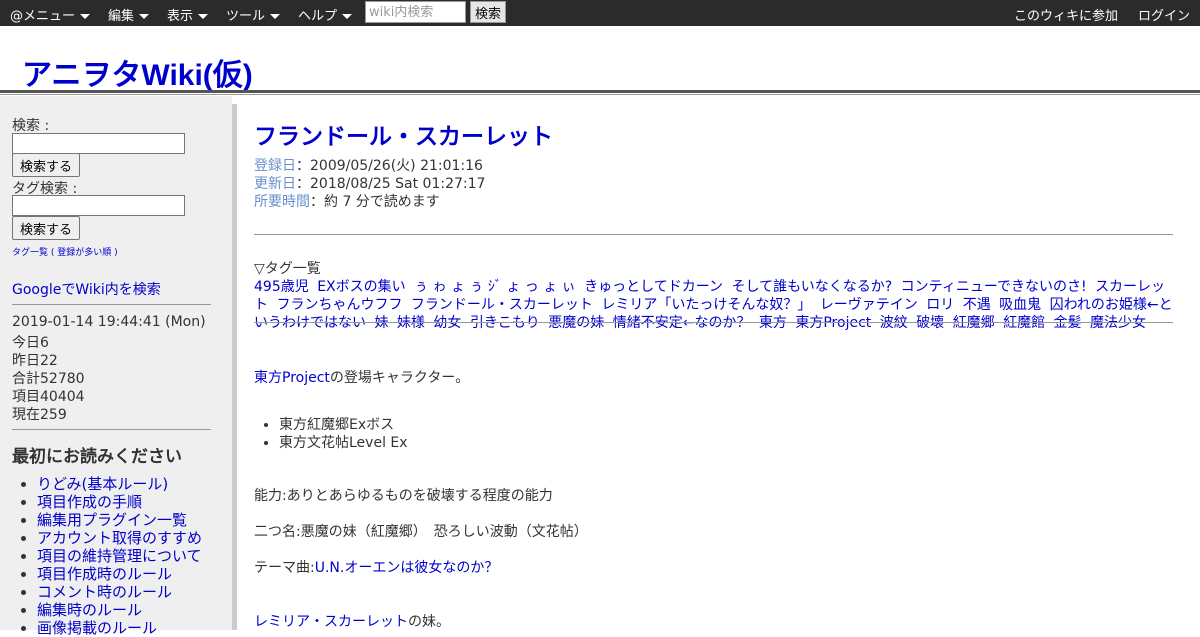 The width and height of the screenshot is (1200, 637). Describe the element at coordinates (98, 143) in the screenshot. I see `sidebar-search-input` at that location.